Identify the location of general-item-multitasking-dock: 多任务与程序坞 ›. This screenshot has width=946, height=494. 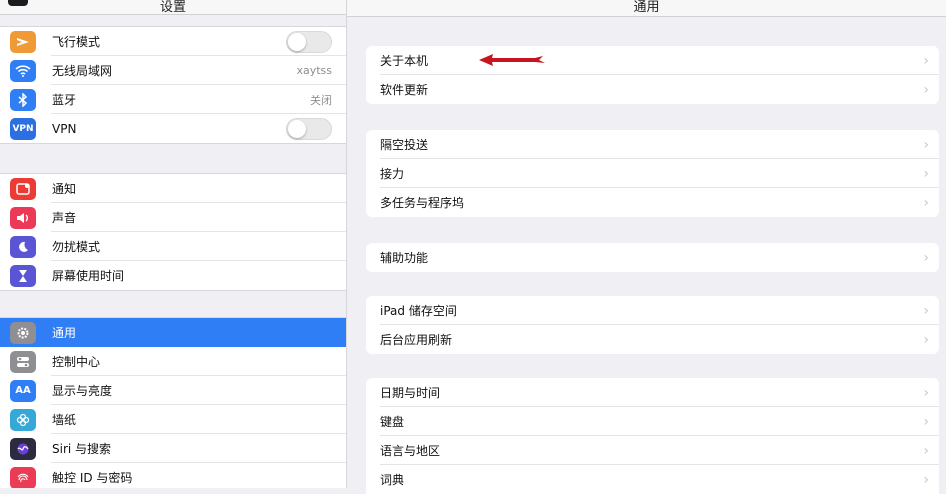
(652, 202).